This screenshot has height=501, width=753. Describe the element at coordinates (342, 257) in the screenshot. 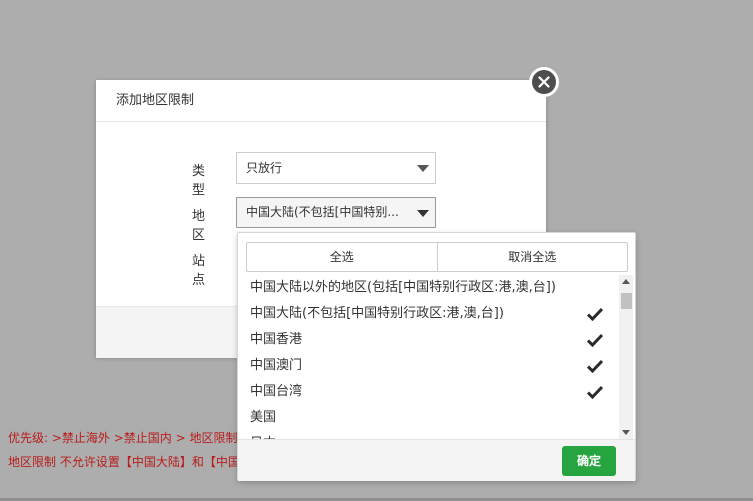

I see `select-all-button: 全选` at that location.